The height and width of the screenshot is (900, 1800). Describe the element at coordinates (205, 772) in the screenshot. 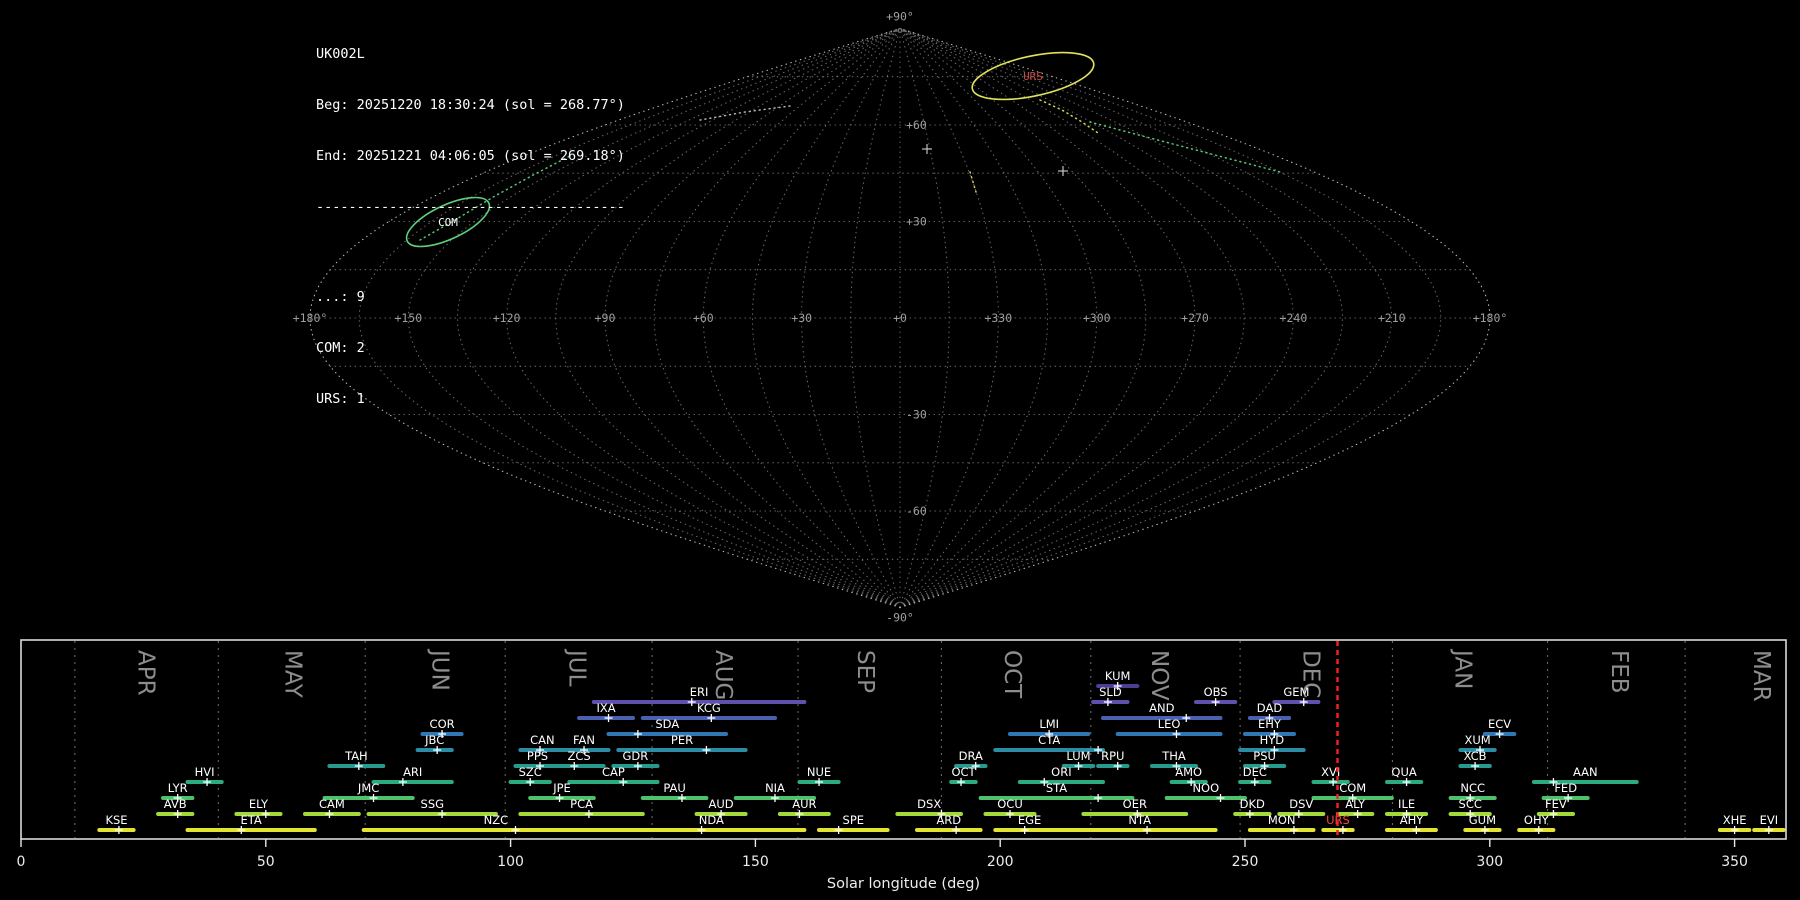

I see `shower-label-hvi: HVI` at that location.